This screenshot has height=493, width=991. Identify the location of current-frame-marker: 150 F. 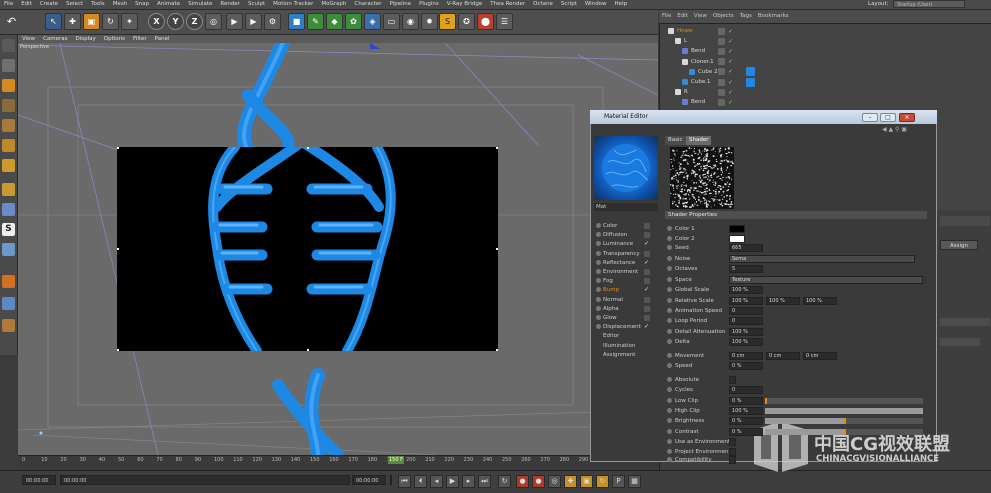
(396, 460).